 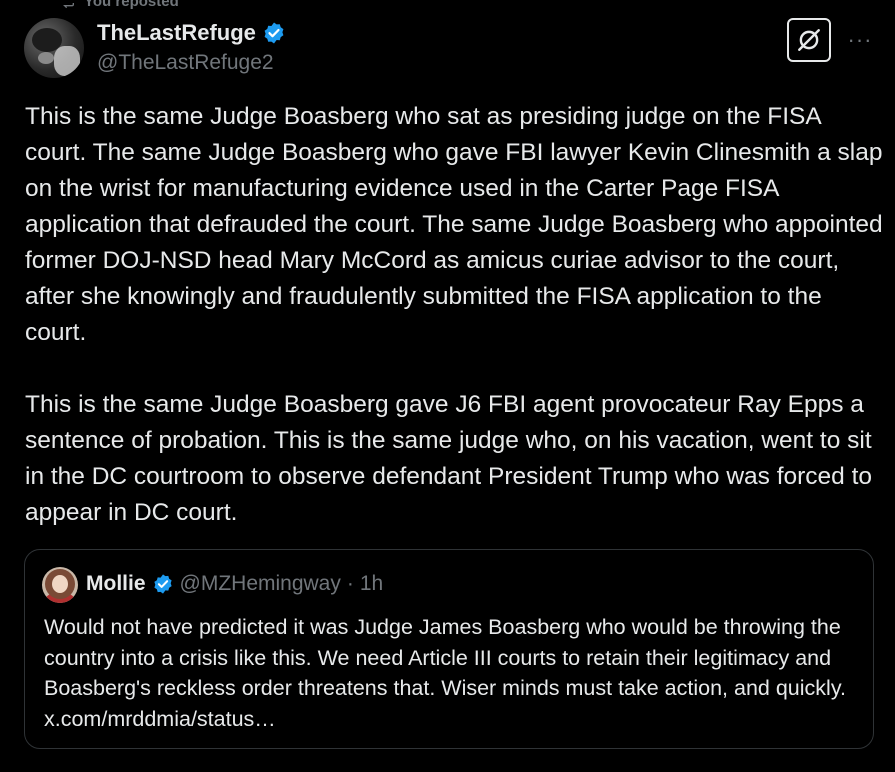 I want to click on quote-header: Mollie @MZHemingway · 1h, so click(x=234, y=584).